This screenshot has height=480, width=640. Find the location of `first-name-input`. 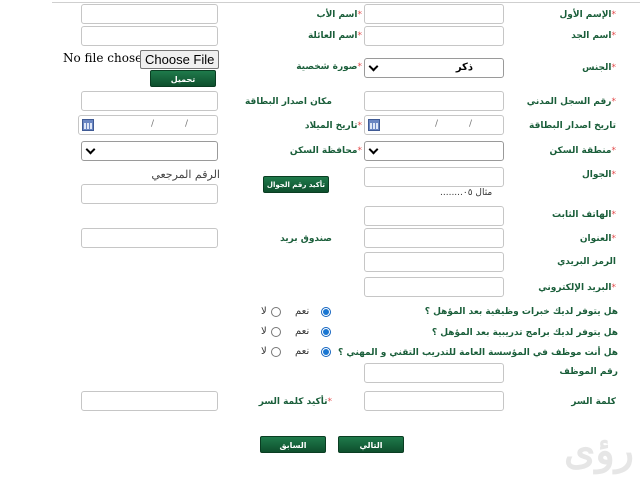

first-name-input is located at coordinates (434, 14).